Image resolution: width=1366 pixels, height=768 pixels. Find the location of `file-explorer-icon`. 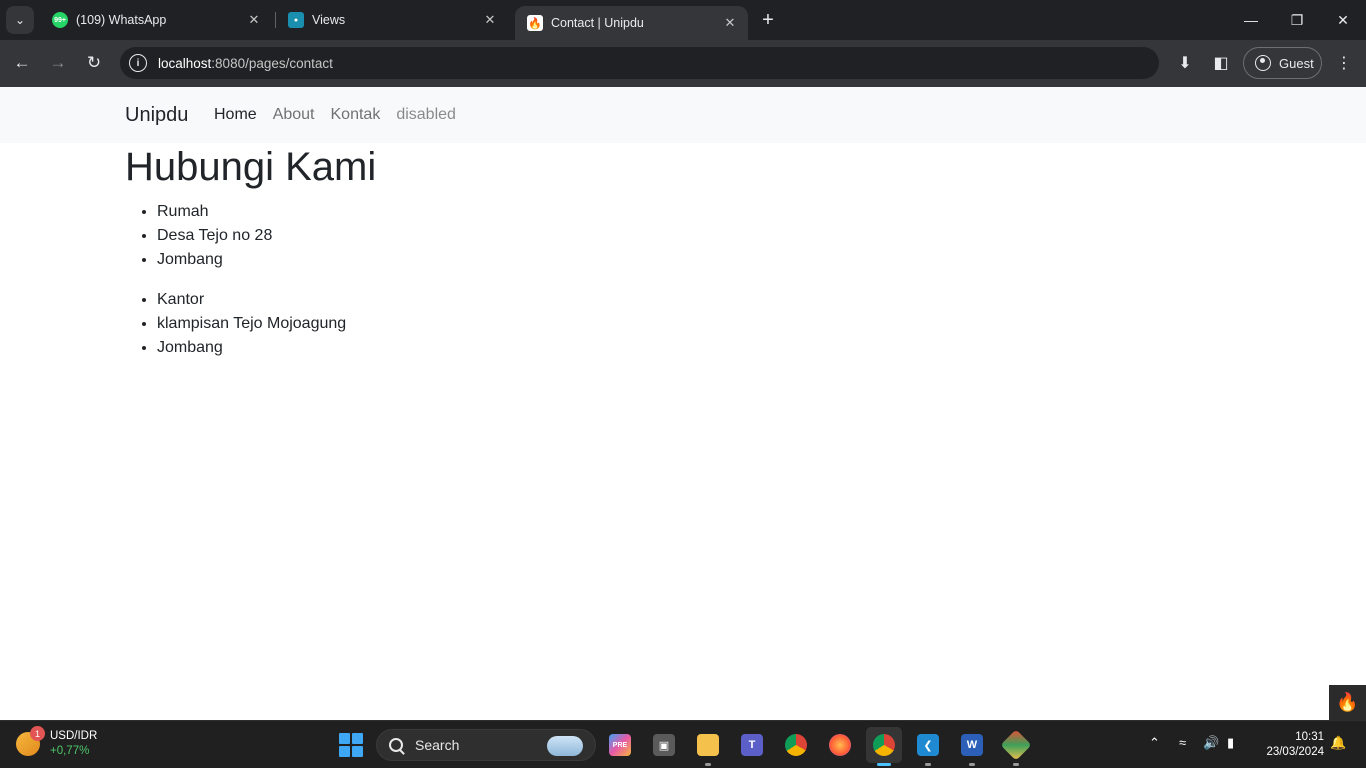

file-explorer-icon is located at coordinates (708, 745).